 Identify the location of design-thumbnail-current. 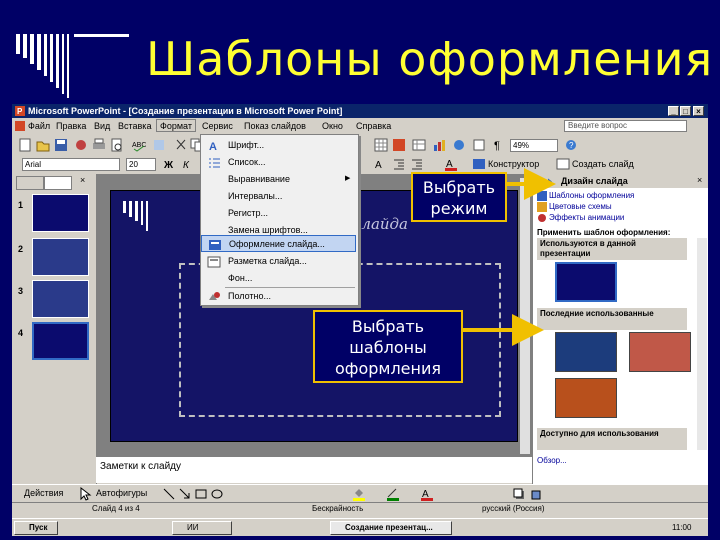
(586, 282).